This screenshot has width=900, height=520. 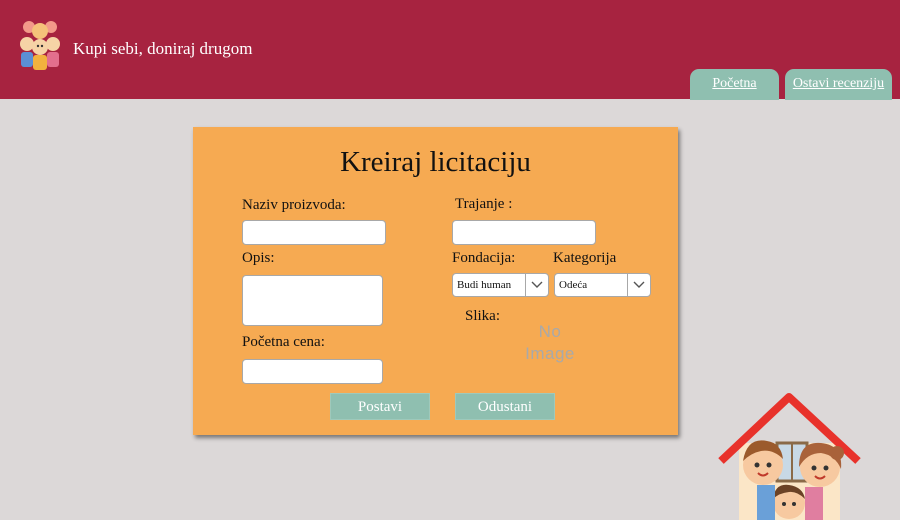 What do you see at coordinates (505, 406) in the screenshot?
I see `cancel-button: Odustani` at bounding box center [505, 406].